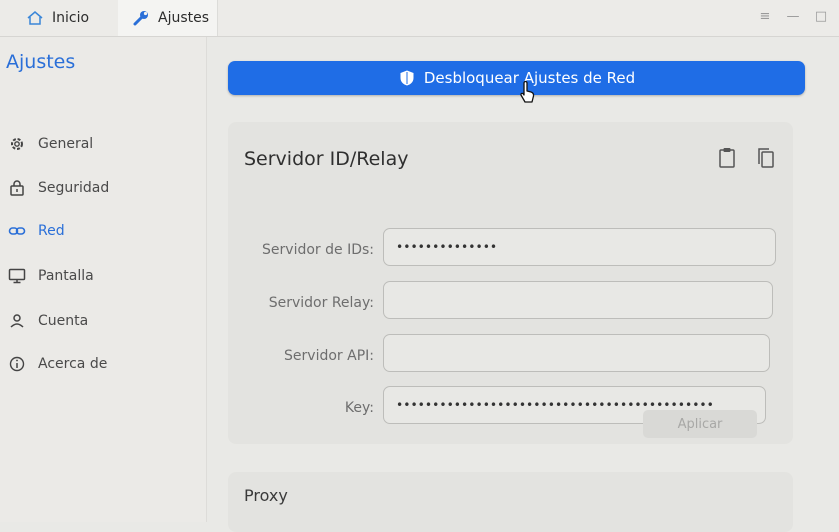 The height and width of the screenshot is (532, 839). I want to click on api-server-label: Servidor API:, so click(329, 356).